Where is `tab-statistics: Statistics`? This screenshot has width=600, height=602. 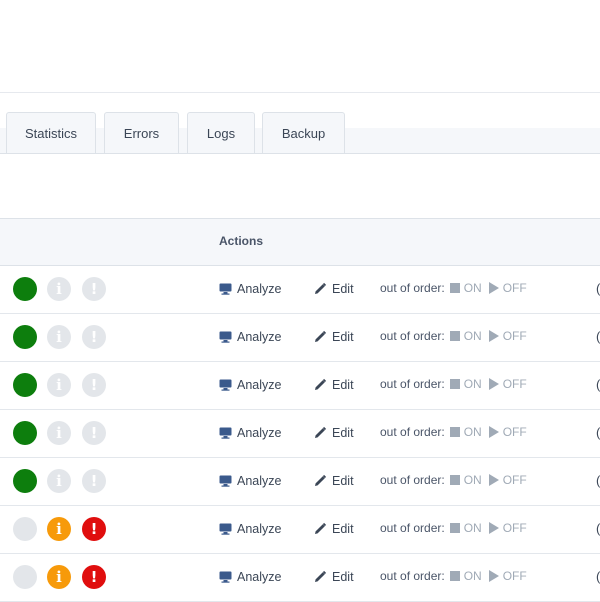
tab-statistics: Statistics is located at coordinates (51, 132).